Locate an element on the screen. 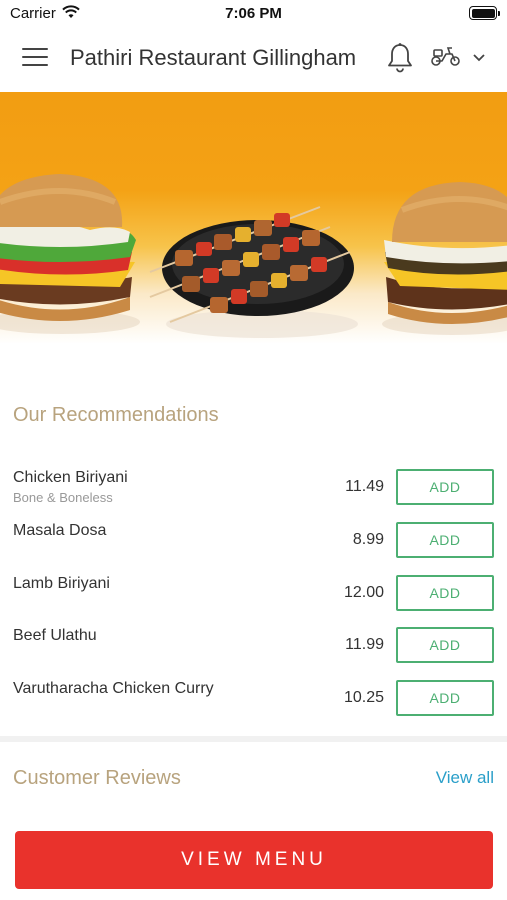 This screenshot has height=900, width=507. left-burger-image is located at coordinates (70, 254).